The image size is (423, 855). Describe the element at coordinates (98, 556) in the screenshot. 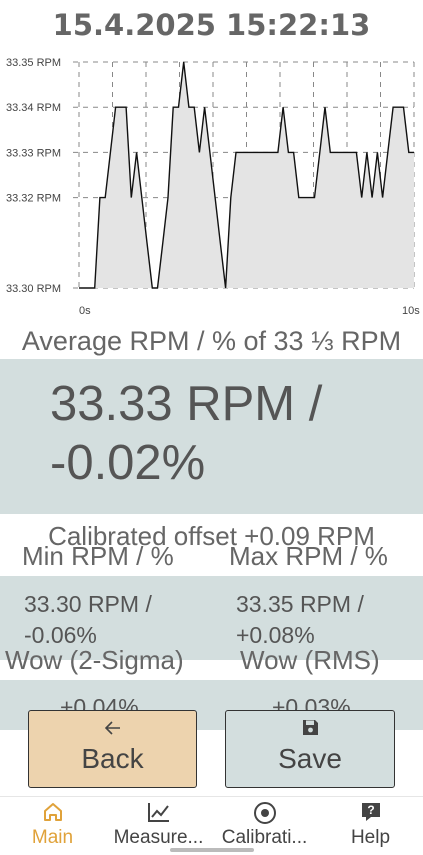

I see `min-title: Min RPM / %` at that location.